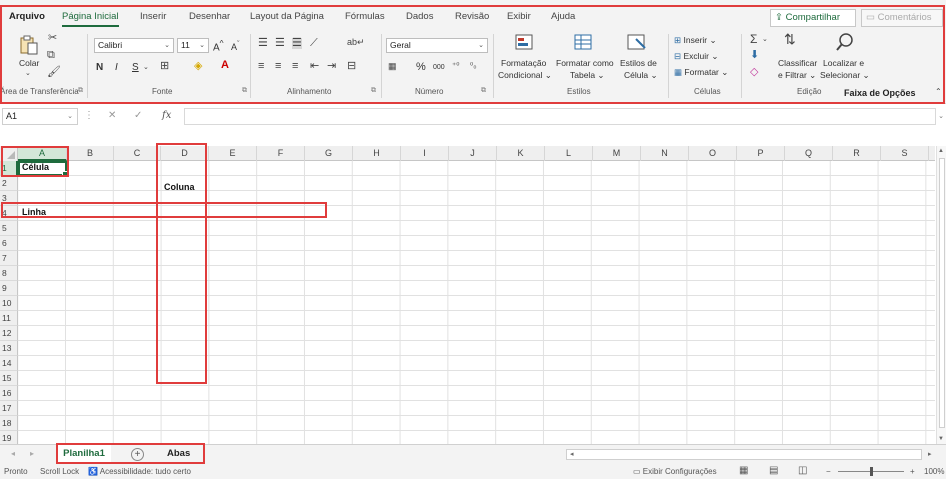 The width and height of the screenshot is (946, 479). Describe the element at coordinates (54, 72) in the screenshot. I see `format-painter-icon: 🖌` at that location.